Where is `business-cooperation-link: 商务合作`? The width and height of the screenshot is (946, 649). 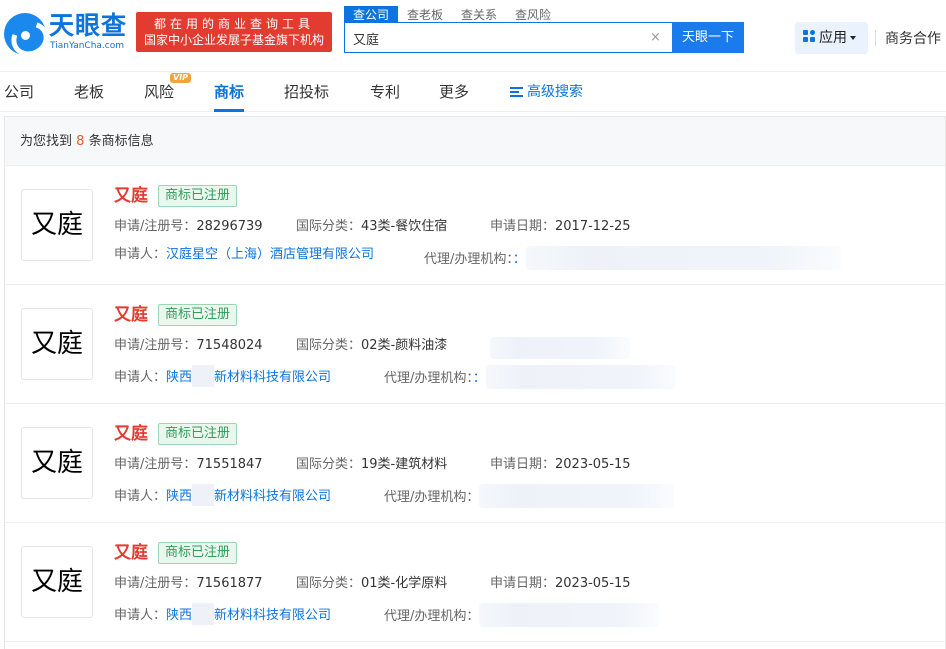
business-cooperation-link: 商务合作 is located at coordinates (913, 38).